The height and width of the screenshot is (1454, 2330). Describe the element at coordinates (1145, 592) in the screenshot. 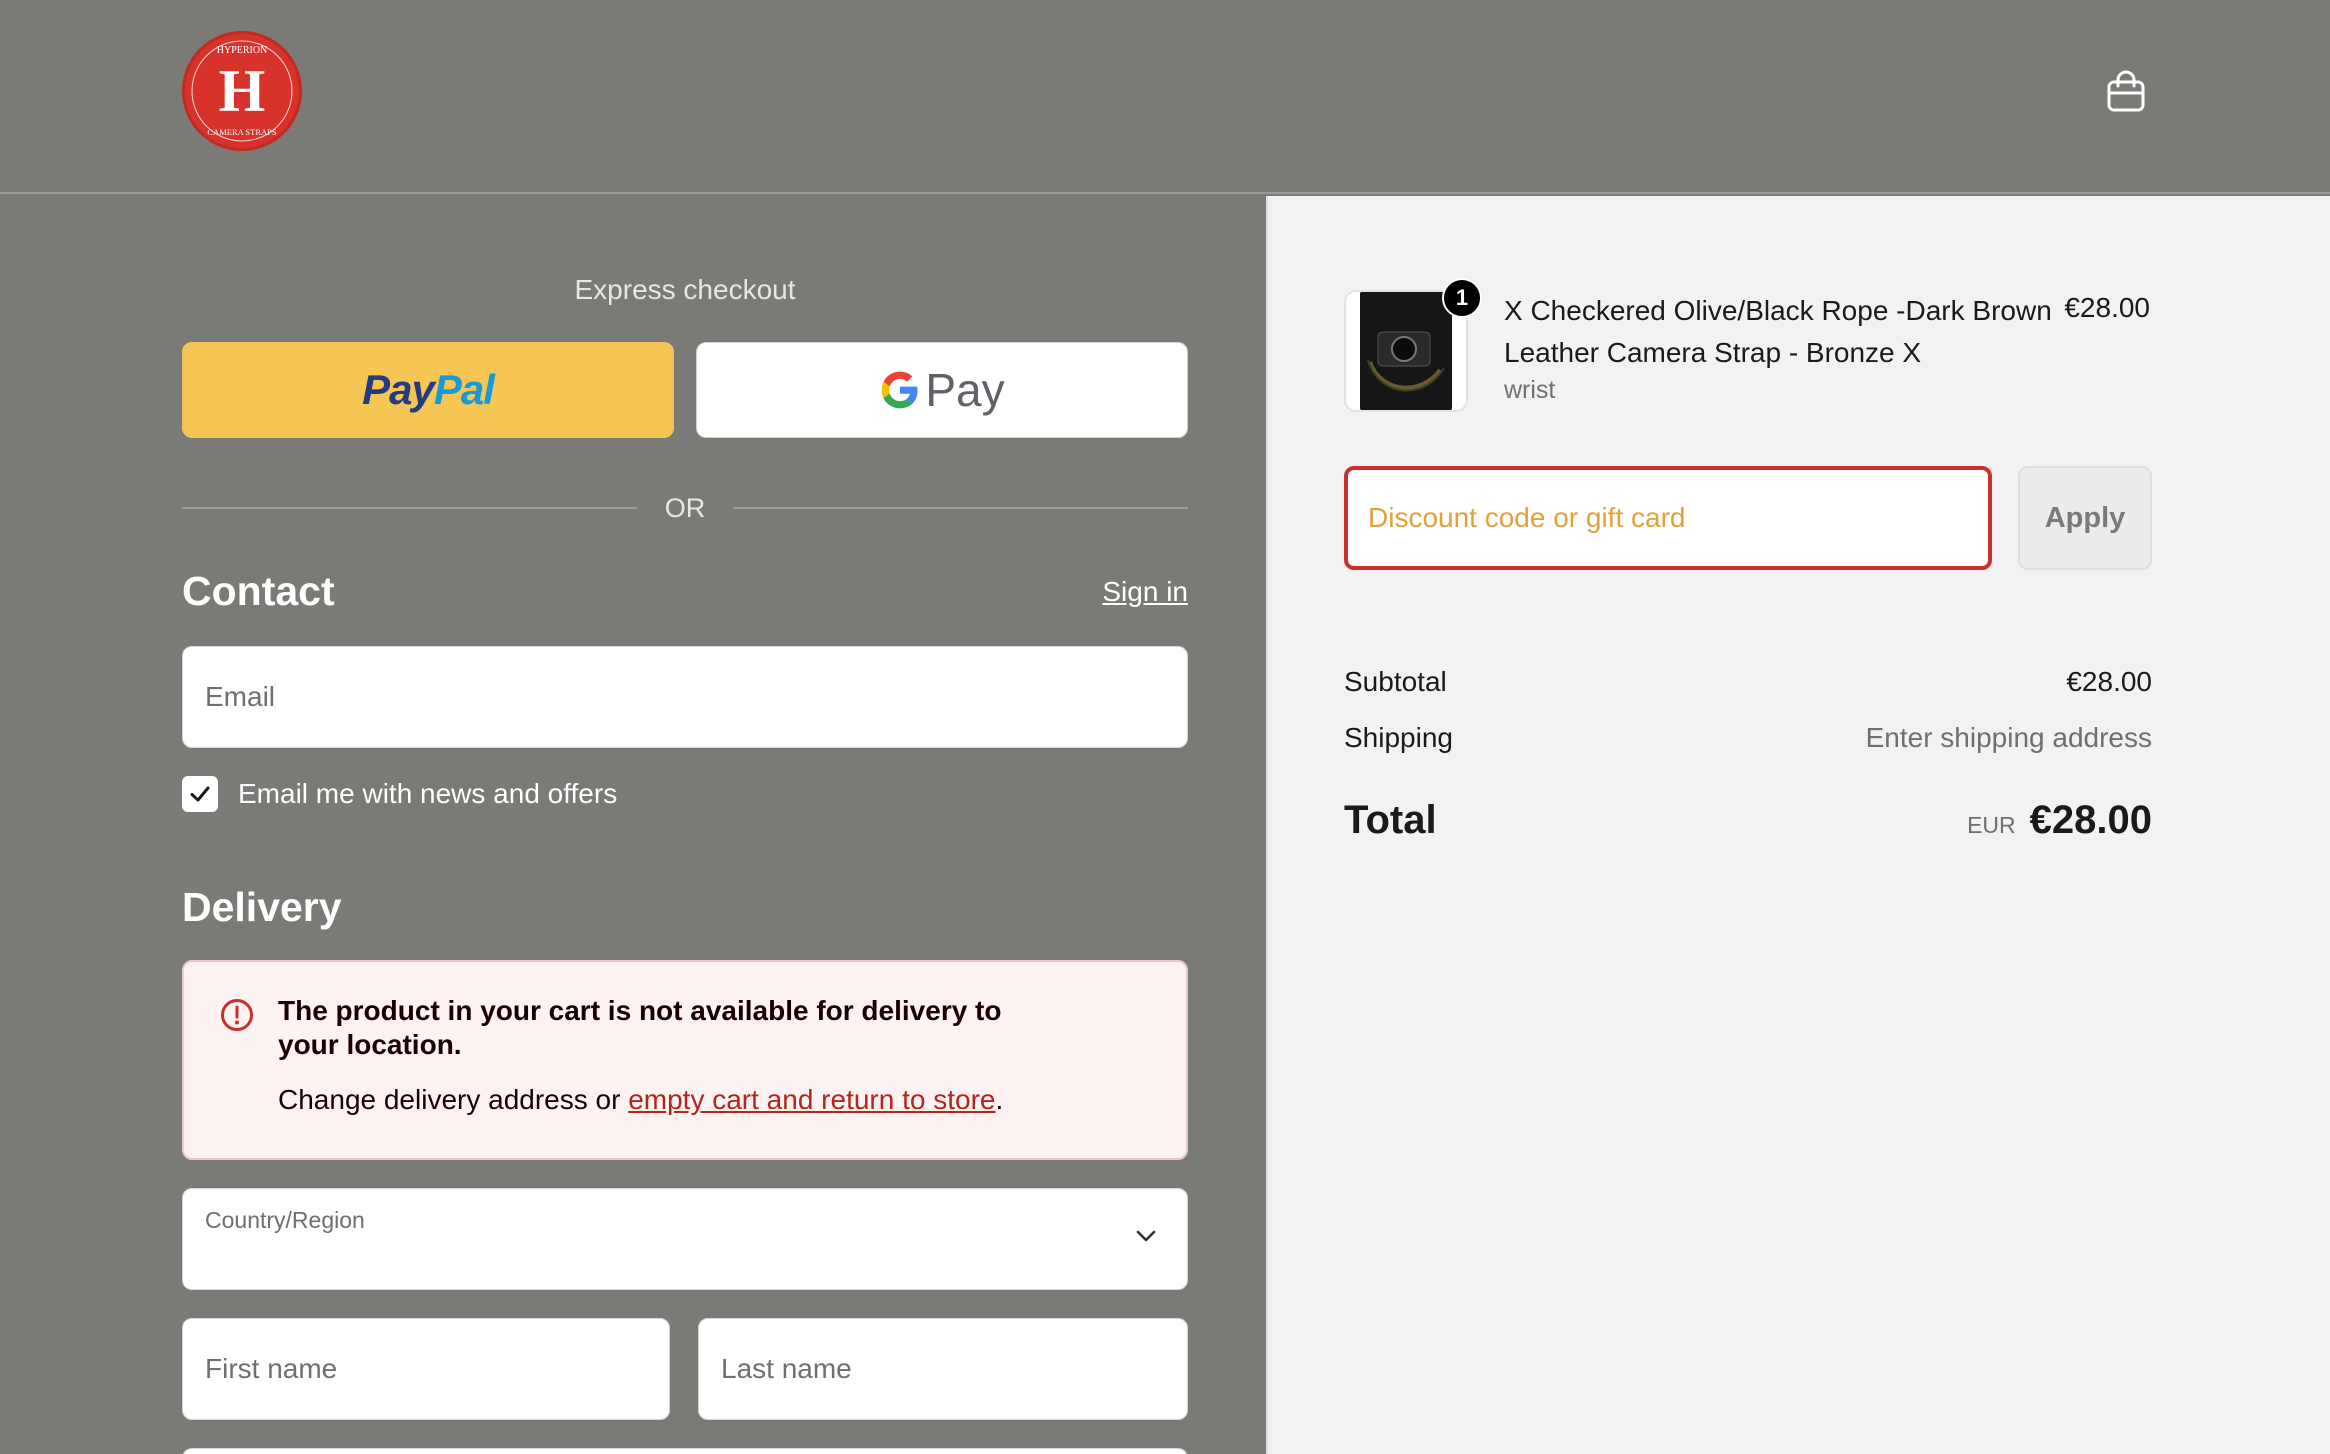

I see `sign-in-link: Sign in` at that location.